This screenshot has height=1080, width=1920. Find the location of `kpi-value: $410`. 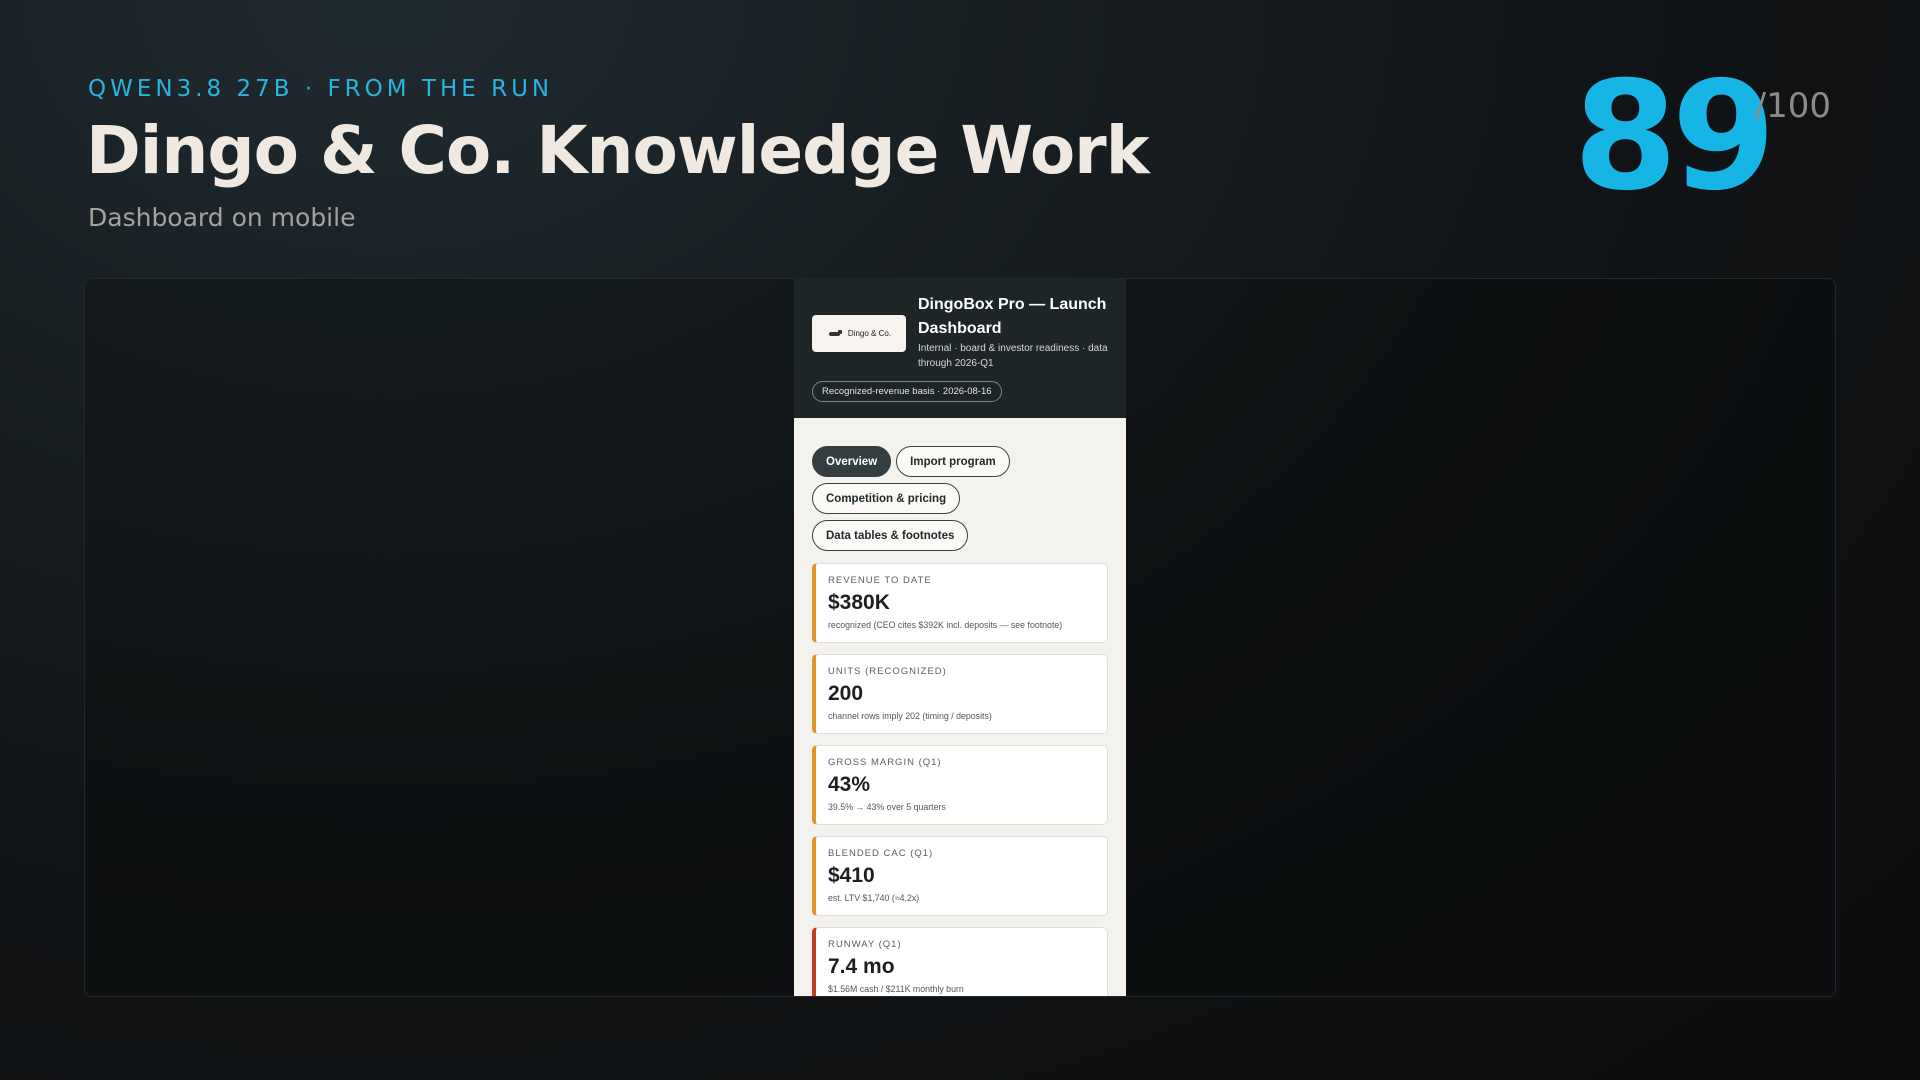

kpi-value: $410 is located at coordinates (851, 875).